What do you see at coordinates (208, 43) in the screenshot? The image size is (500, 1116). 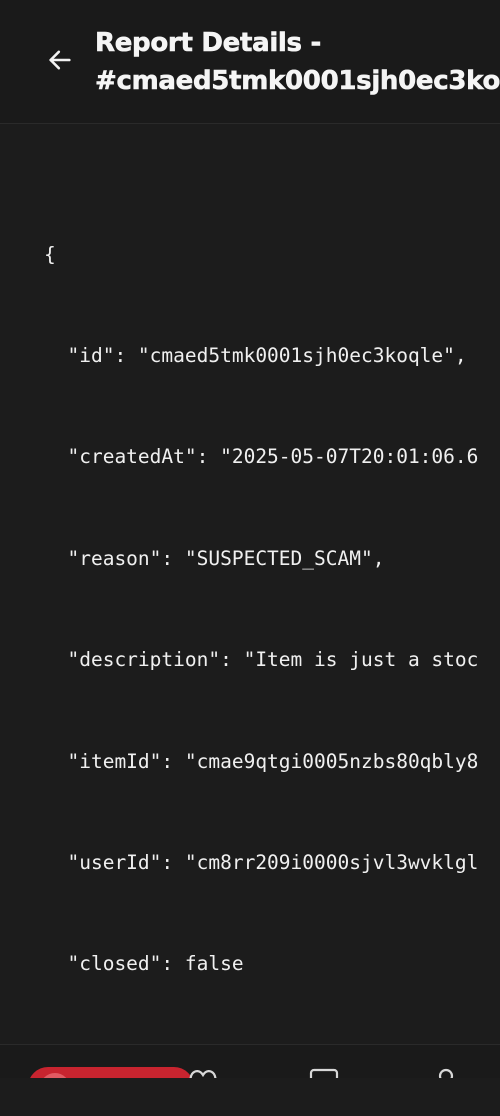 I see `page-title-line1: Report Details -` at bounding box center [208, 43].